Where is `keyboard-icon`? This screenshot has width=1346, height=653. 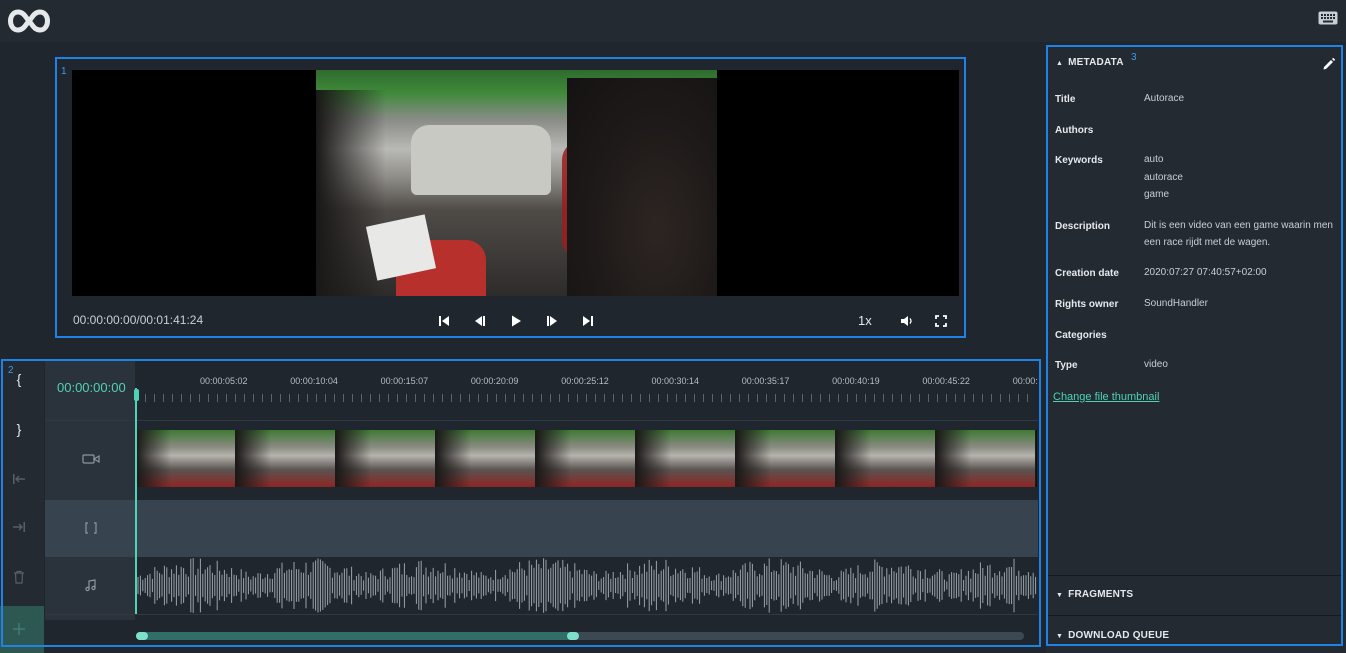 keyboard-icon is located at coordinates (1328, 18).